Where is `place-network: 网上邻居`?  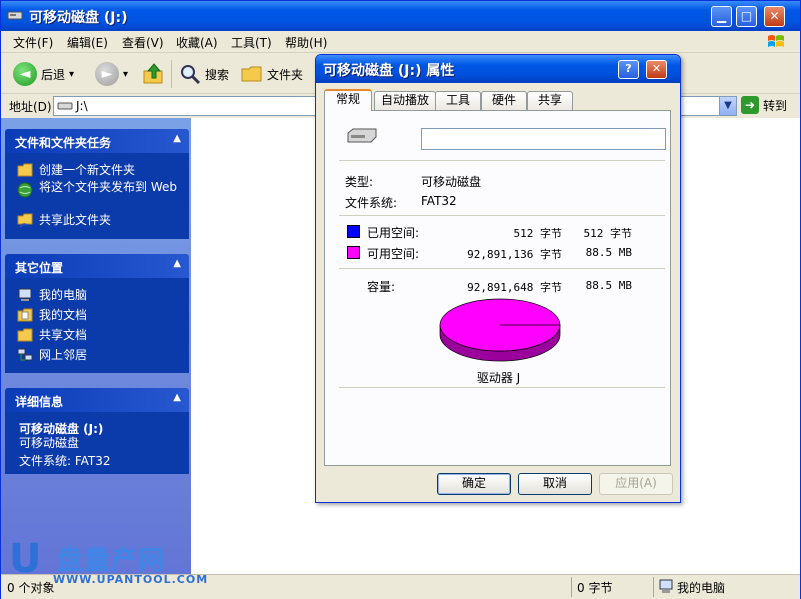 place-network: 网上邻居 is located at coordinates (52, 354).